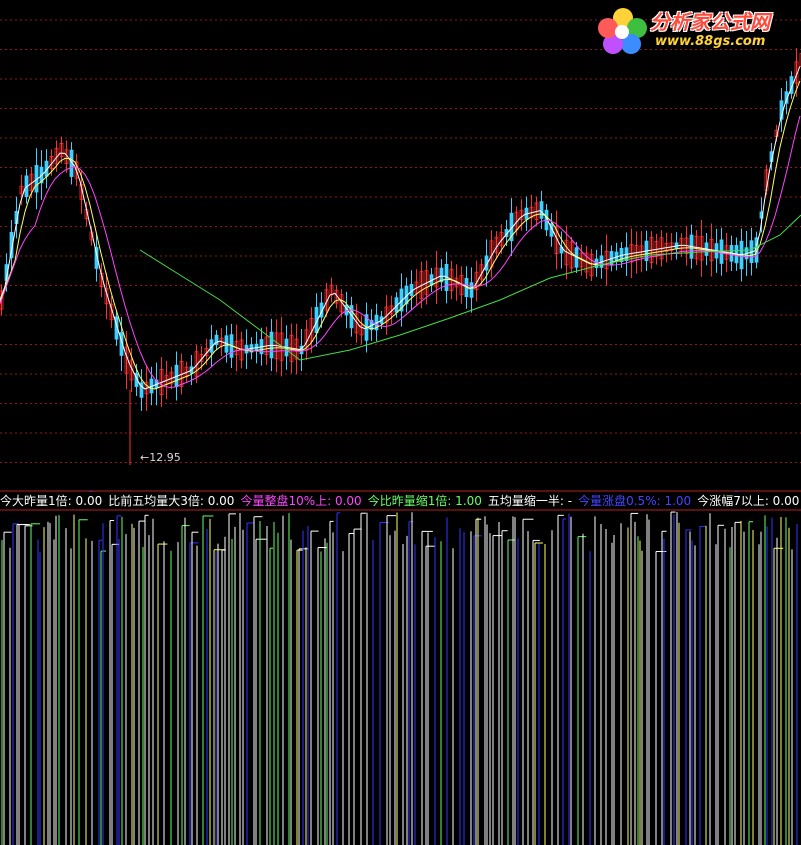 Image resolution: width=801 pixels, height=845 pixels. I want to click on low-price-marker: ←12.95, so click(160, 457).